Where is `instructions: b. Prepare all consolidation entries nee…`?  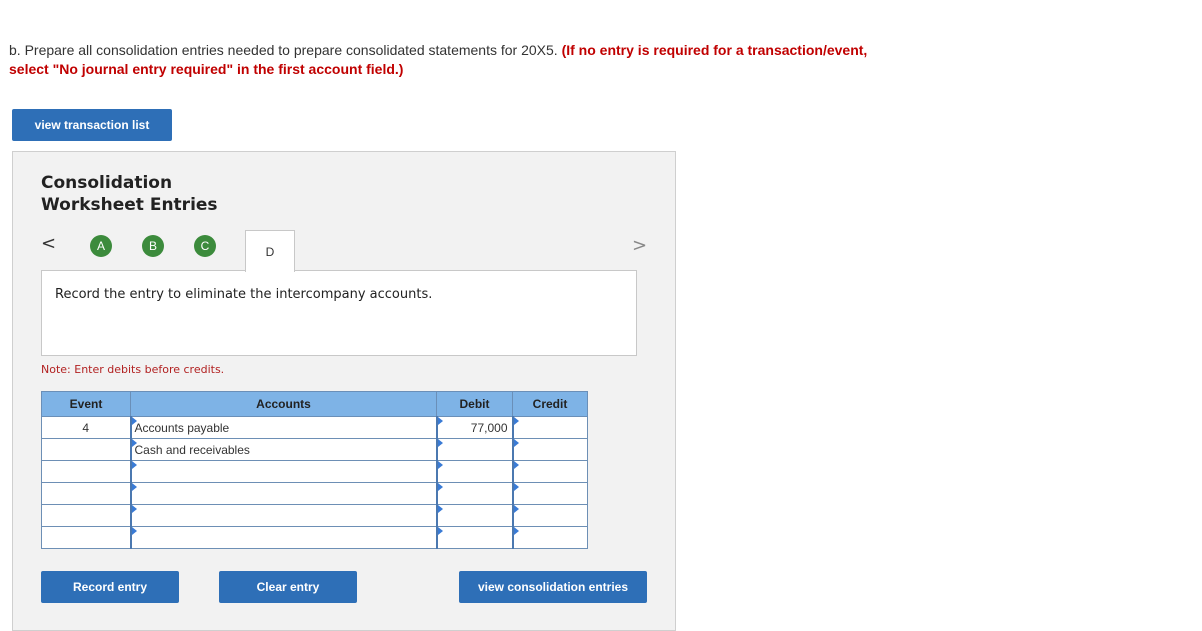
instructions: b. Prepare all consolidation entries nee… is located at coordinates (439, 60).